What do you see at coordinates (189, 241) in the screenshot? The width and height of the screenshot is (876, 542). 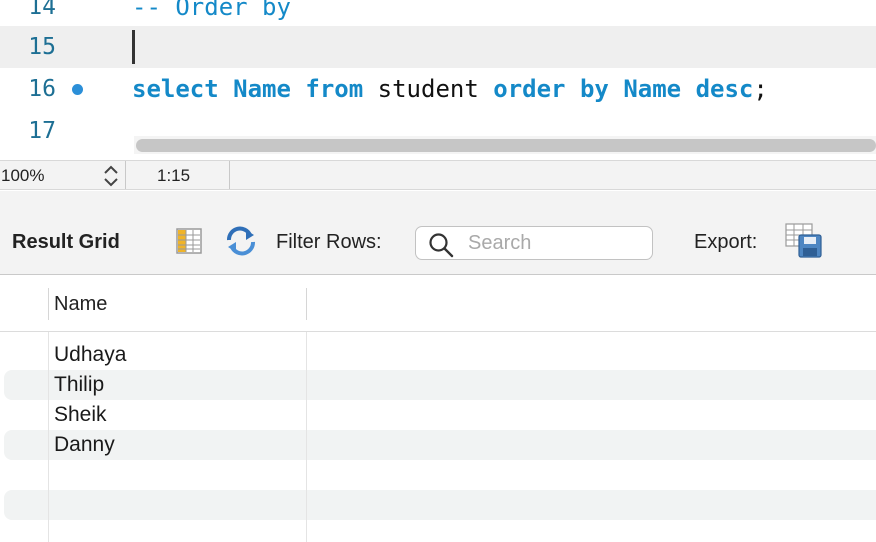 I see `grid-columns-icon` at bounding box center [189, 241].